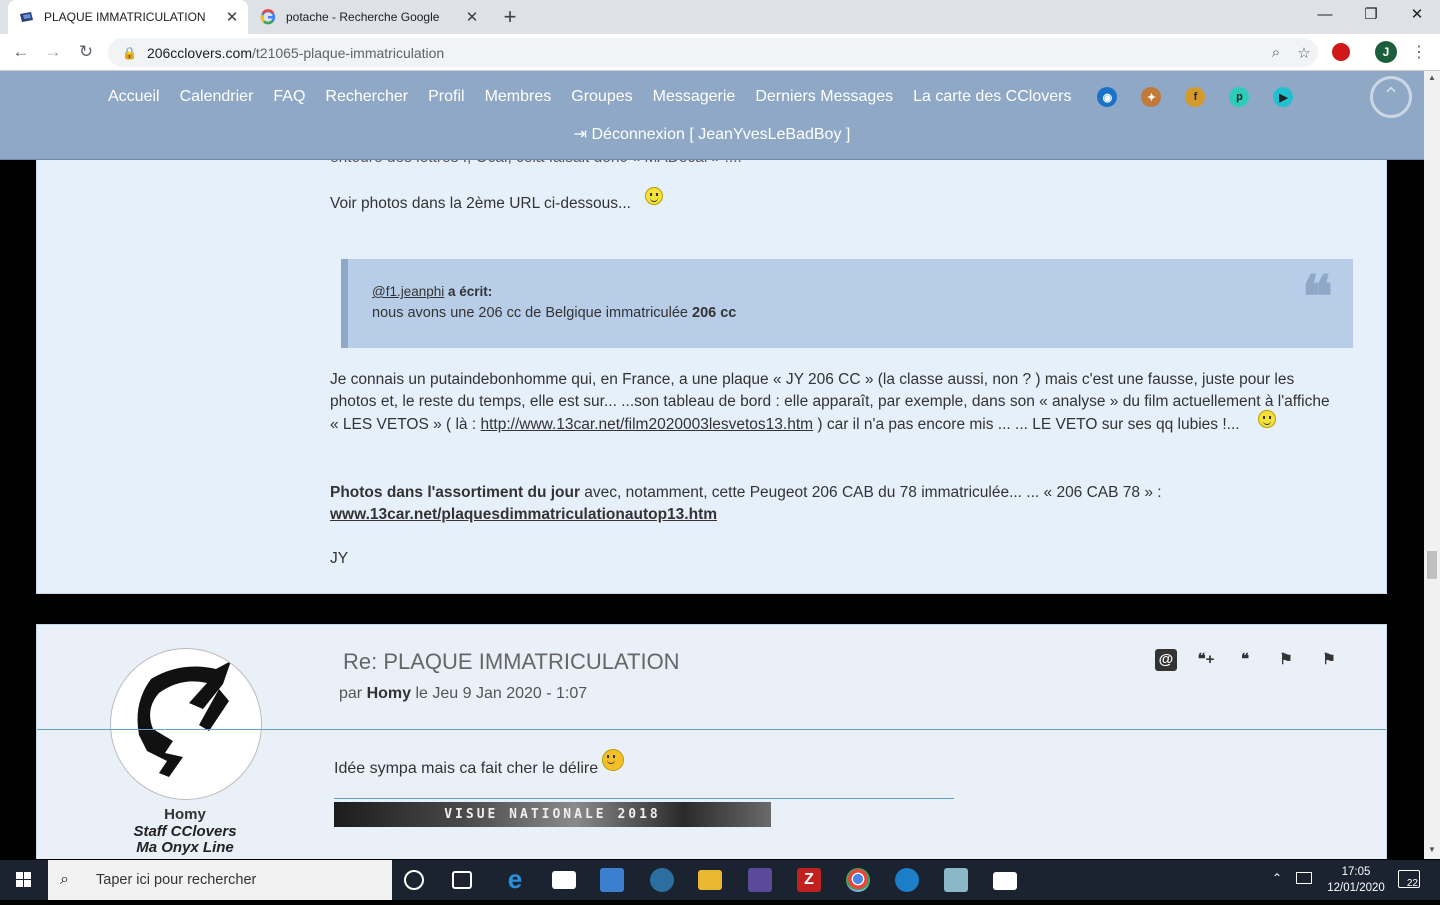 The height and width of the screenshot is (905, 1440). Describe the element at coordinates (134, 97) in the screenshot. I see `nav-accueil: Accueil` at that location.